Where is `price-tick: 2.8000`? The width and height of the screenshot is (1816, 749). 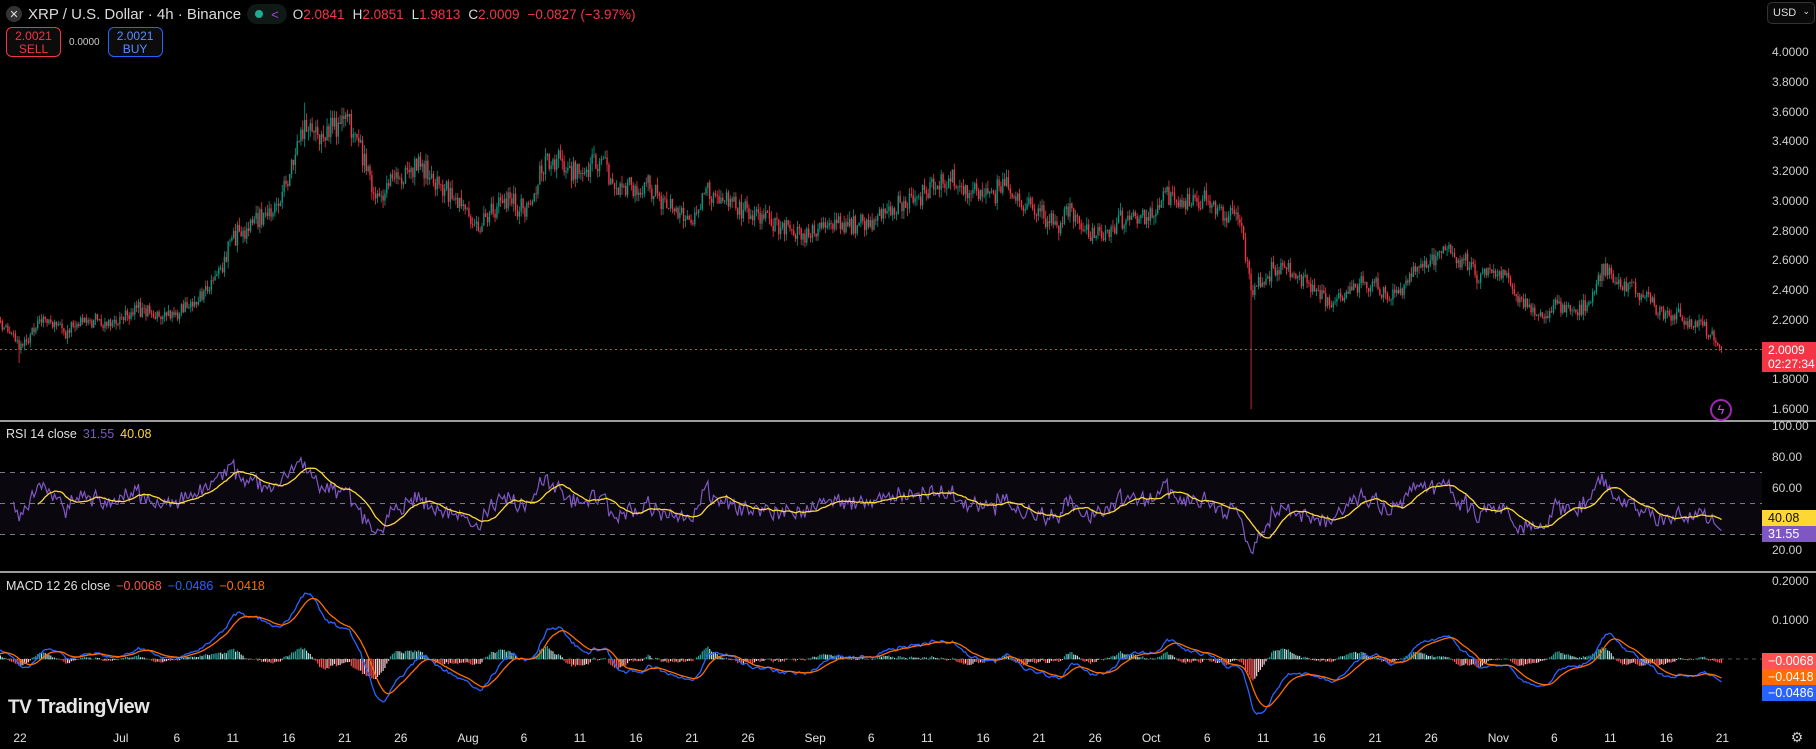 price-tick: 2.8000 is located at coordinates (1790, 230).